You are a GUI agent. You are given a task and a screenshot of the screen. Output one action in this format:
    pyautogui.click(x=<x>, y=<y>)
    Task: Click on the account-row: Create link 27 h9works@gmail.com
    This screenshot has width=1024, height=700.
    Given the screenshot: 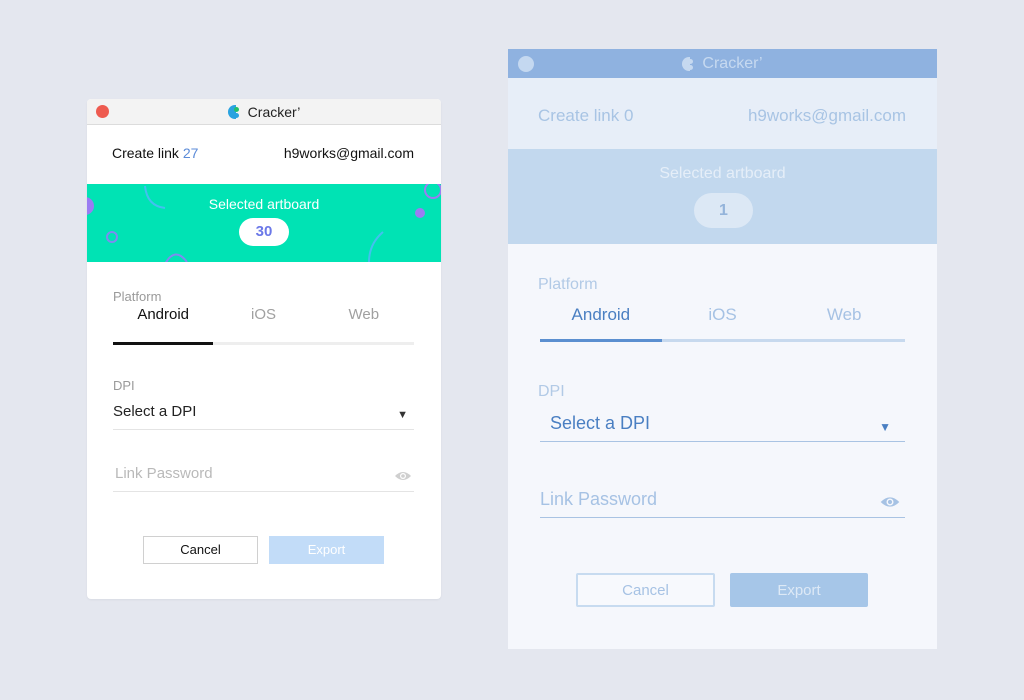 What is the action you would take?
    pyautogui.click(x=263, y=153)
    